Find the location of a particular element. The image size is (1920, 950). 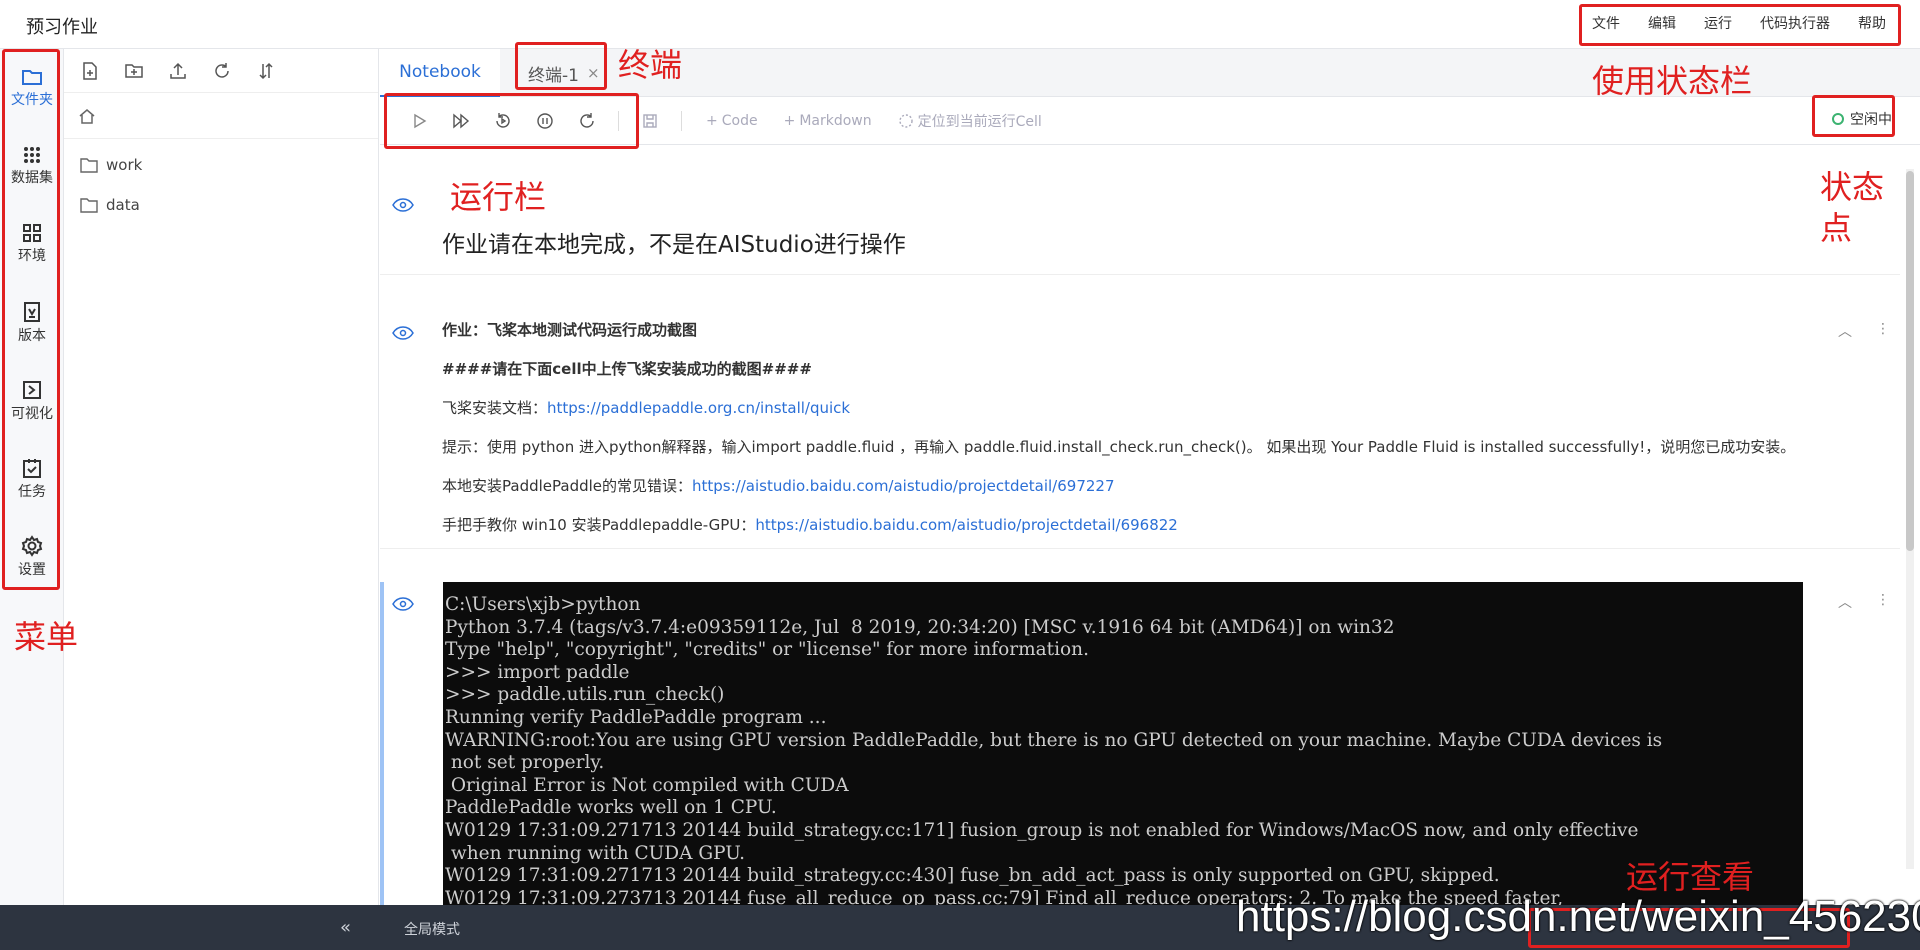

gear-icon is located at coordinates (32, 546).